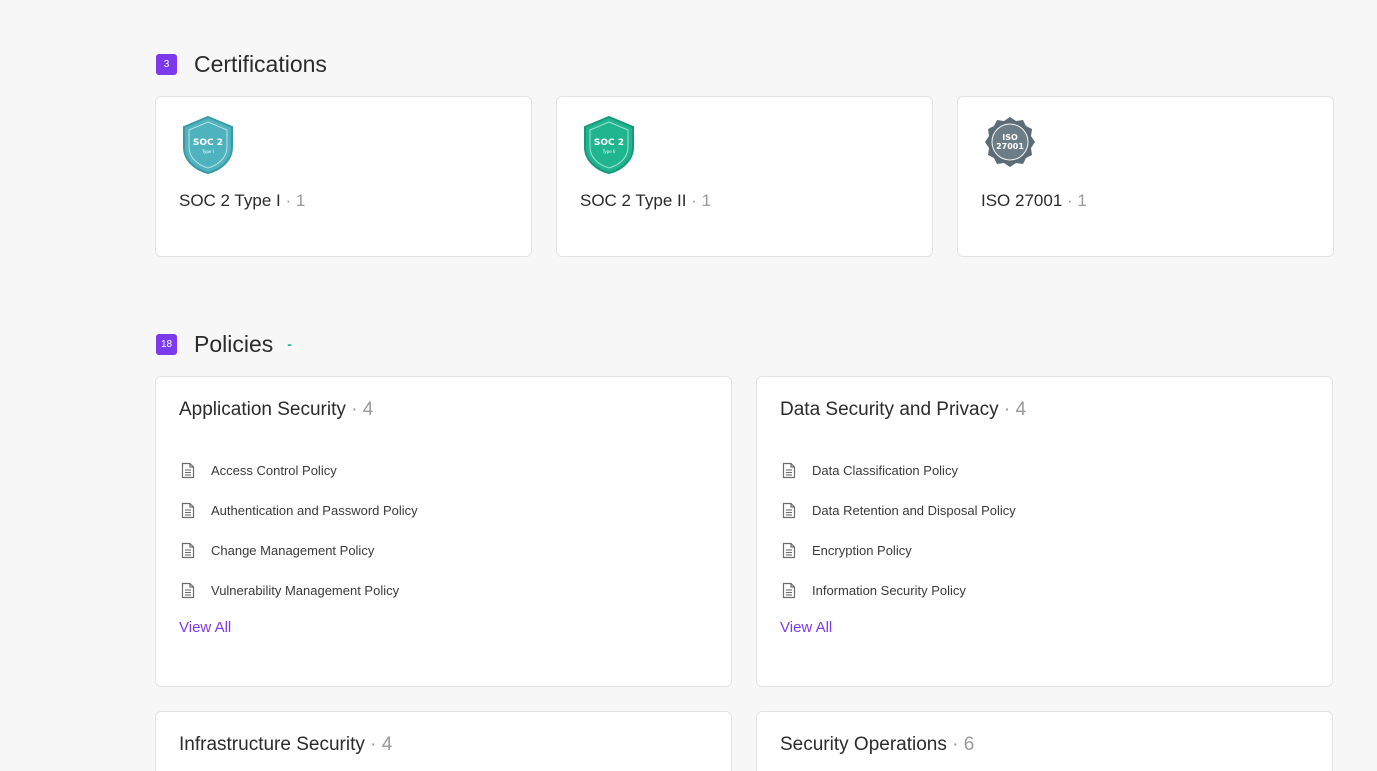  What do you see at coordinates (299, 510) in the screenshot?
I see `policy-item: Authentication and Password Policy` at bounding box center [299, 510].